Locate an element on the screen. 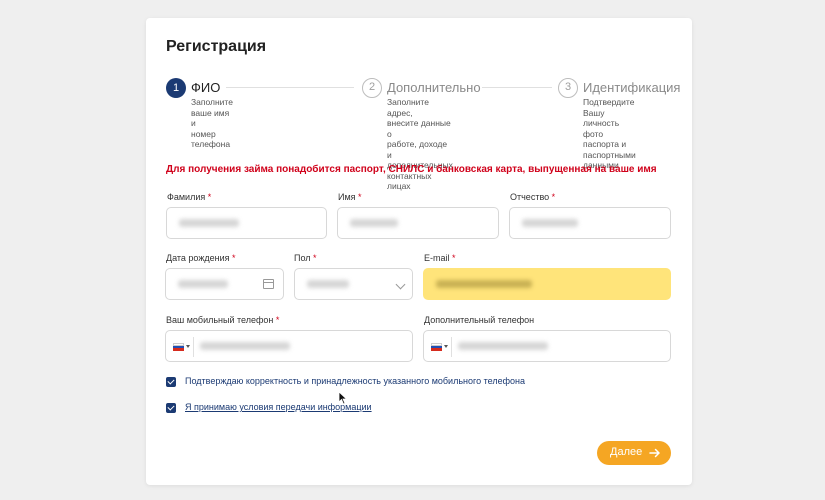 The image size is (825, 500). step-label: Идентификация is located at coordinates (632, 87).